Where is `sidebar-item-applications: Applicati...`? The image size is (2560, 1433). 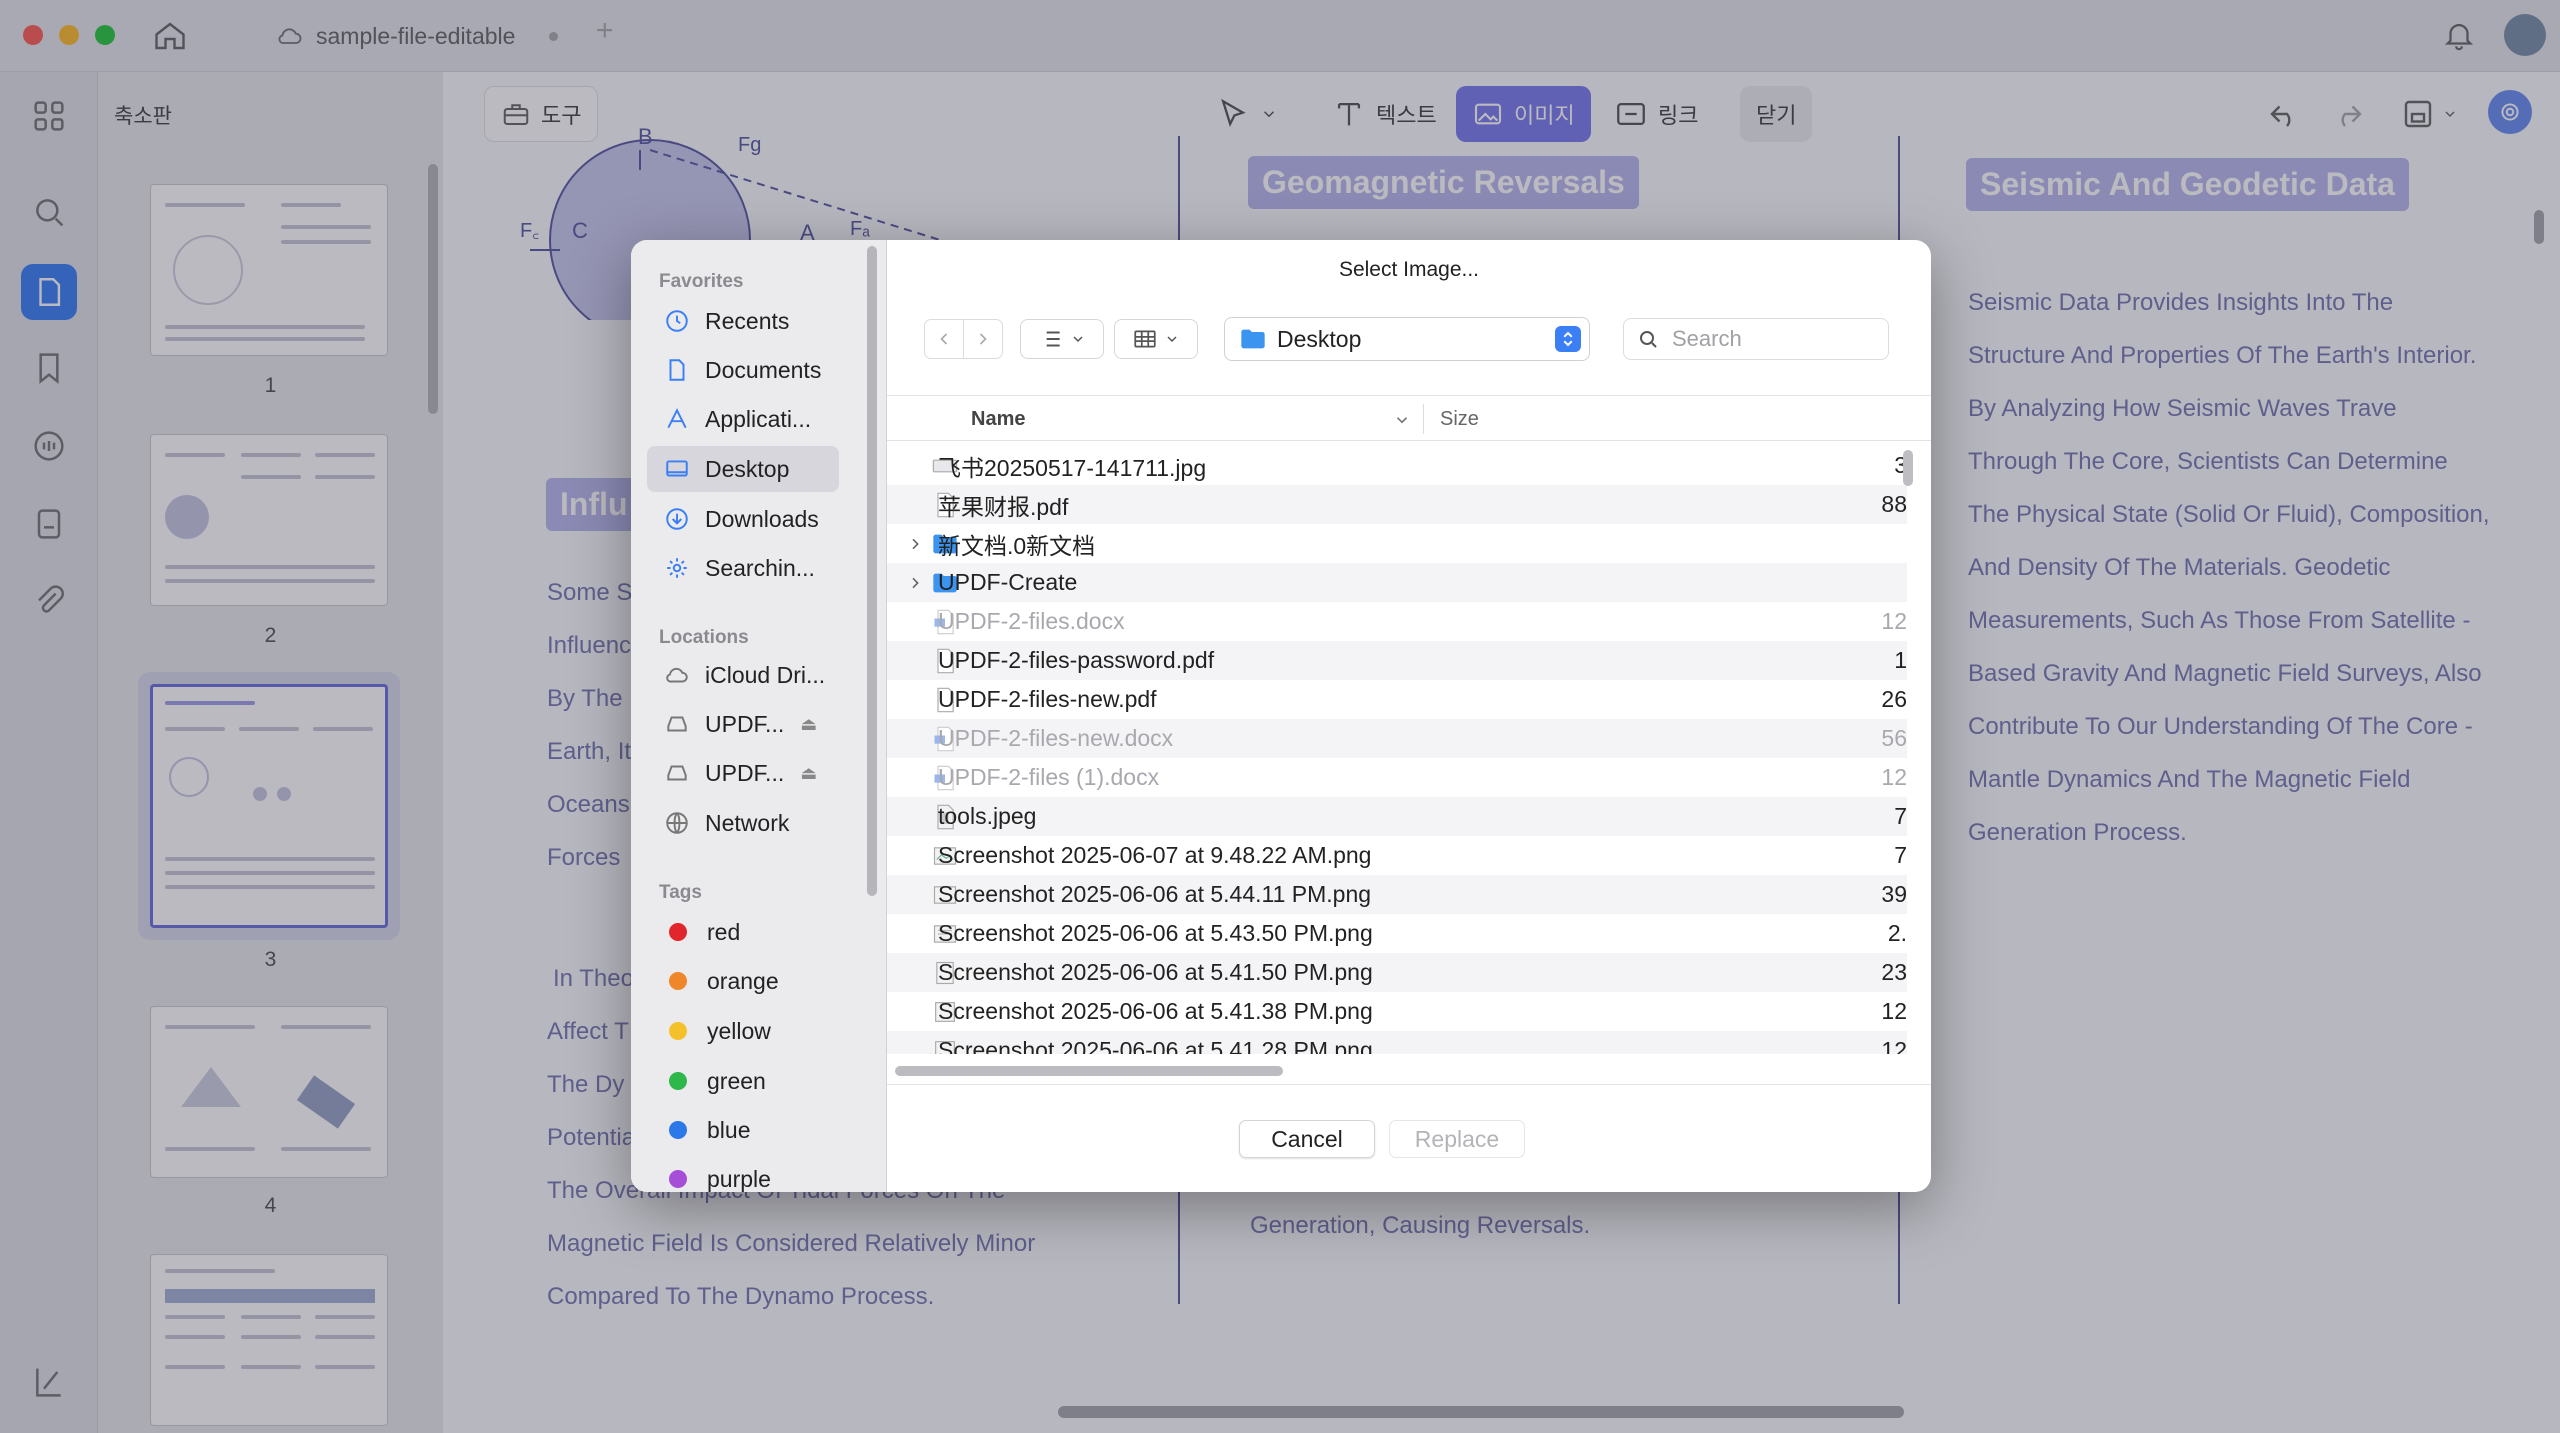 sidebar-item-applications: Applicati... is located at coordinates (743, 419).